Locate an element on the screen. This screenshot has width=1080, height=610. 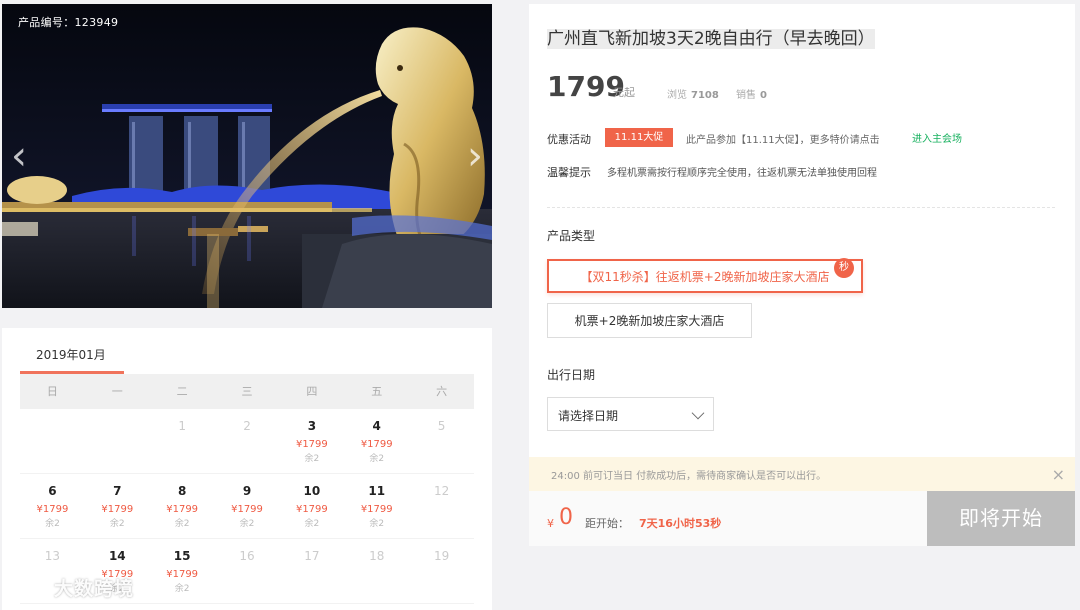
coming-soon-button: 即将开始 is located at coordinates (1001, 518).